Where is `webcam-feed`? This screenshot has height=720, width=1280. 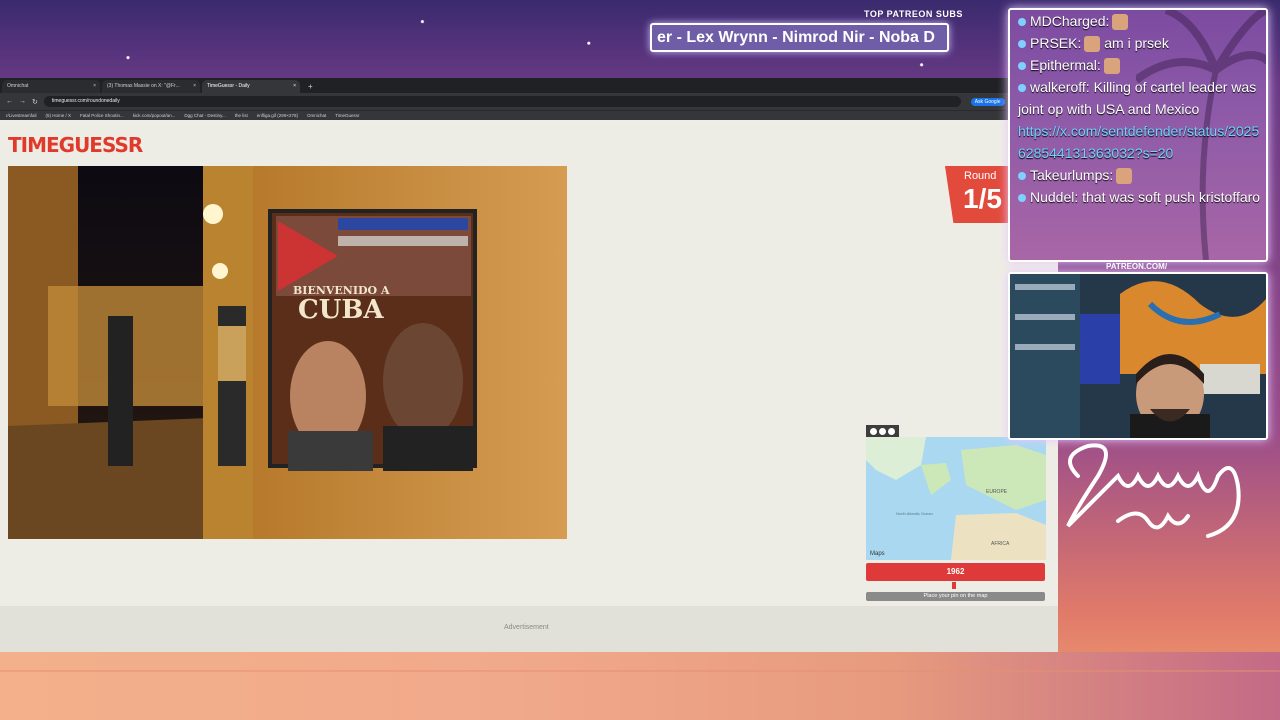
webcam-feed is located at coordinates (1138, 356).